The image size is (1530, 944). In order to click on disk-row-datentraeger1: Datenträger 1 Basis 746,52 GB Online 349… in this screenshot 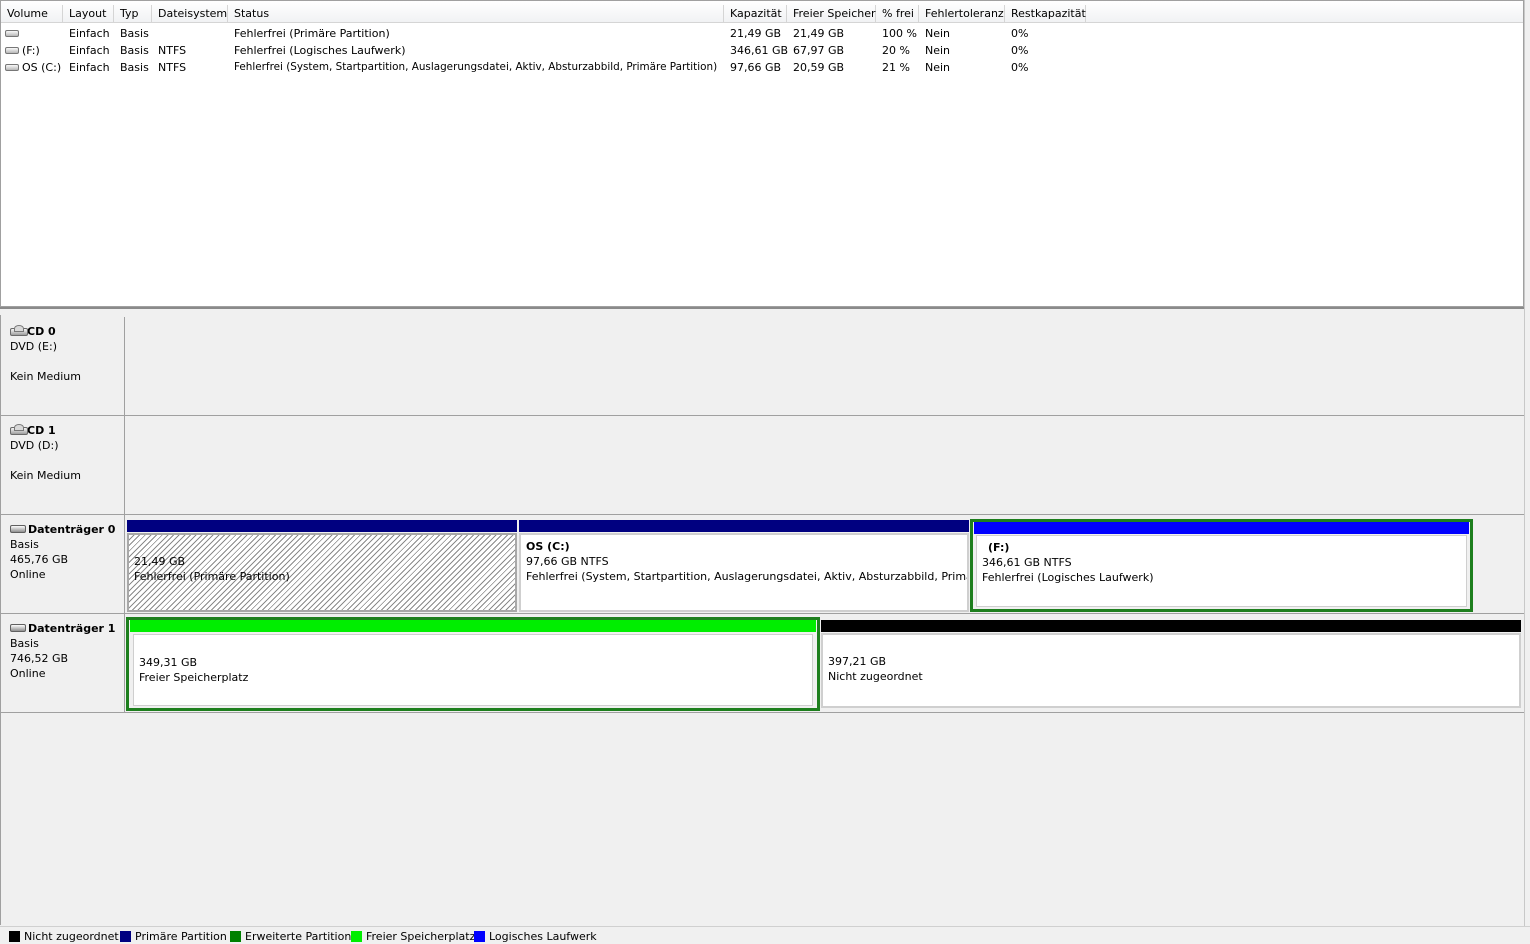, I will do `click(763, 663)`.